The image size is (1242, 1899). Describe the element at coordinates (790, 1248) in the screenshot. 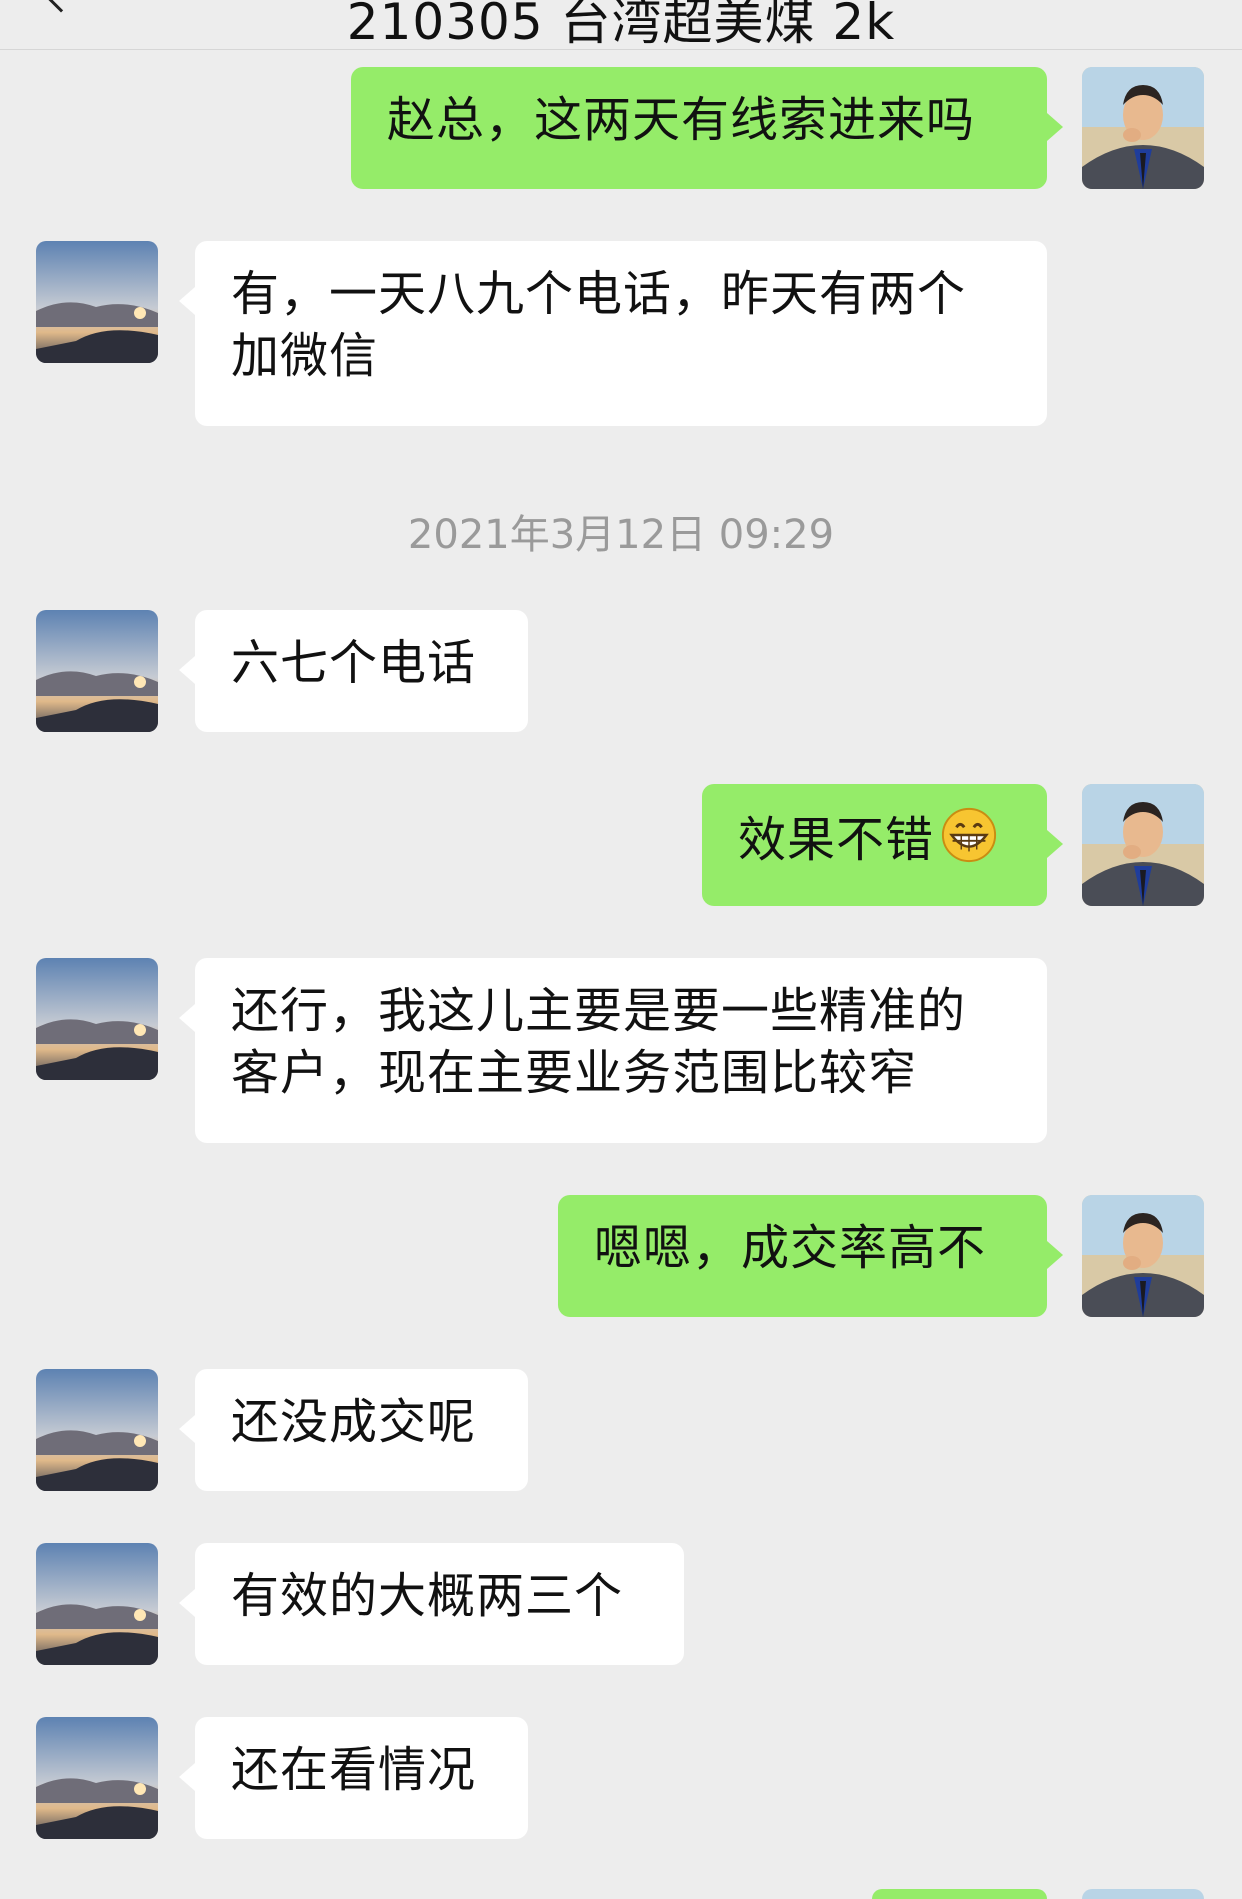

I see `message-text: 嗯嗯，成交率高不` at that location.